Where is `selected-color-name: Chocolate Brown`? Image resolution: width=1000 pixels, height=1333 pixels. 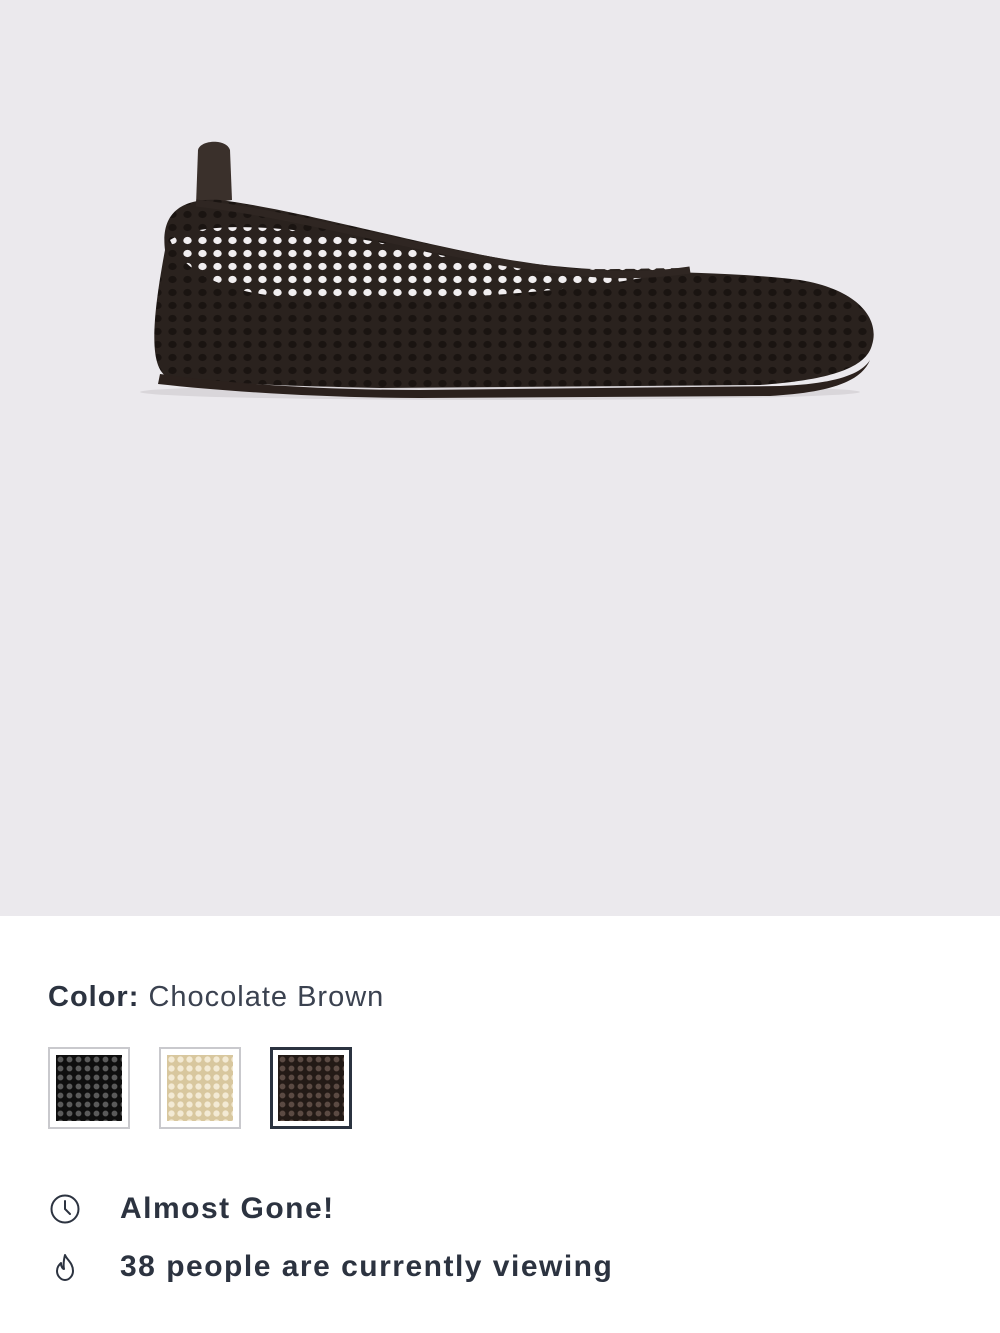
selected-color-name: Chocolate Brown is located at coordinates (266, 997).